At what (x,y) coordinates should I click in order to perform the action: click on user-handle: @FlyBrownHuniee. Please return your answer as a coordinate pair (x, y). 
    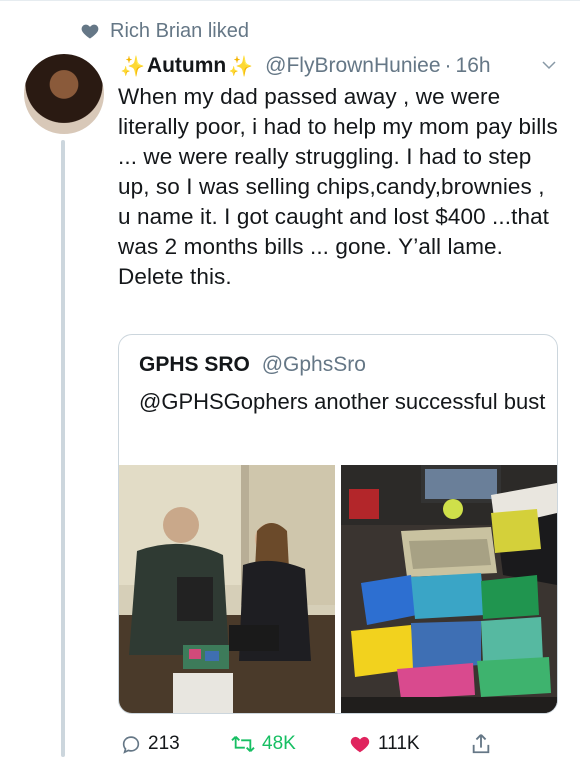
    Looking at the image, I should click on (352, 66).